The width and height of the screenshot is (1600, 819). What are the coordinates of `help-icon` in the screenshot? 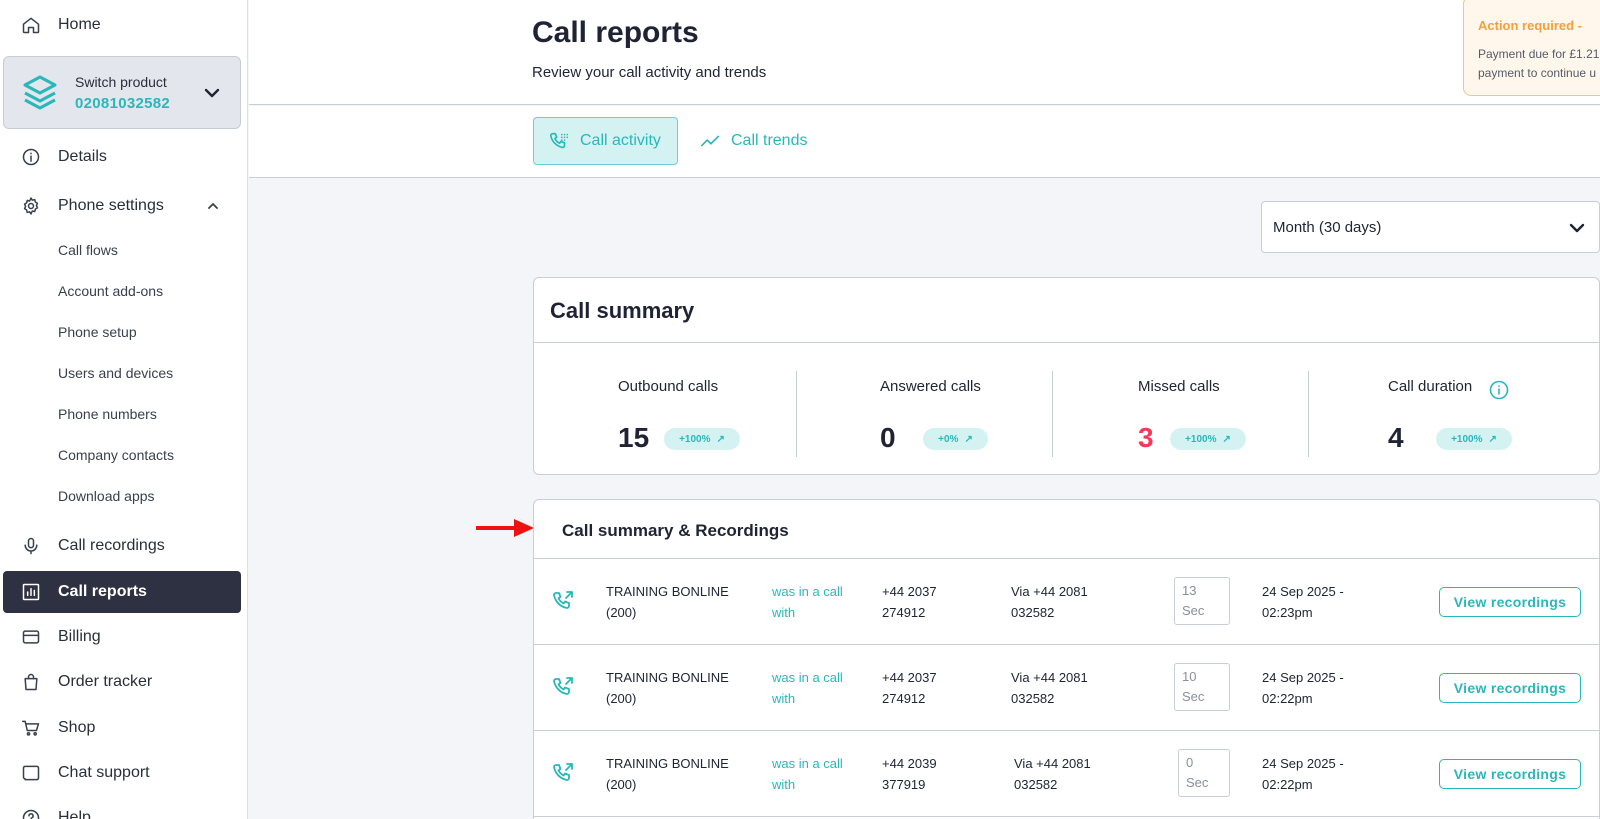 It's located at (31, 813).